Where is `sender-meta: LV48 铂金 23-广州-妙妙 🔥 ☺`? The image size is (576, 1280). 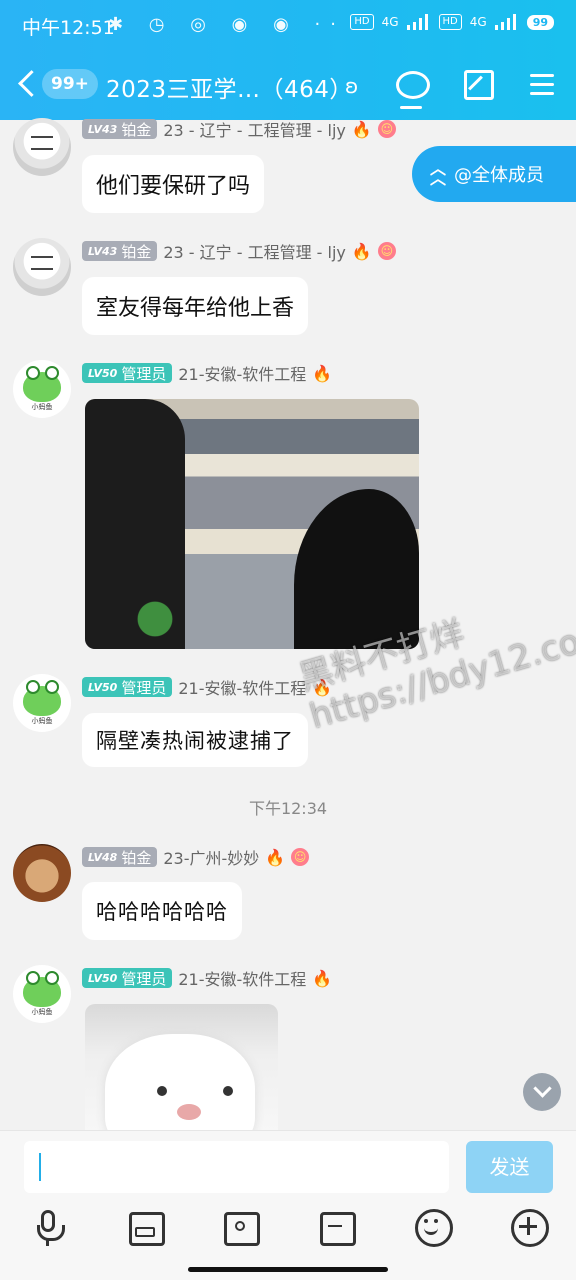 sender-meta: LV48 铂金 23-广州-妙妙 🔥 ☺ is located at coordinates (196, 857).